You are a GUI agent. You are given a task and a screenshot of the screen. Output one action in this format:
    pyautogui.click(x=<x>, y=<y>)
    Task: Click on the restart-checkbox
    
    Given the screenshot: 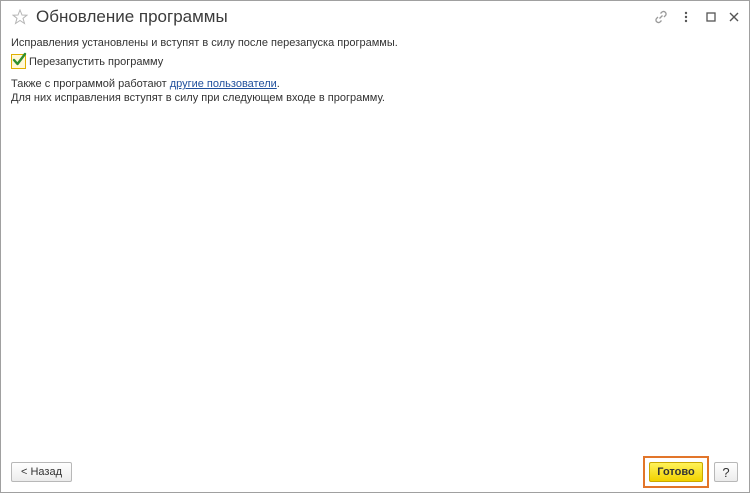 What is the action you would take?
    pyautogui.click(x=19, y=60)
    